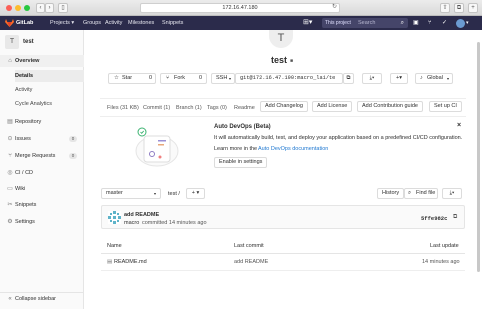  Describe the element at coordinates (251, 262) in the screenshot. I see `file-last-commit: add README` at that location.